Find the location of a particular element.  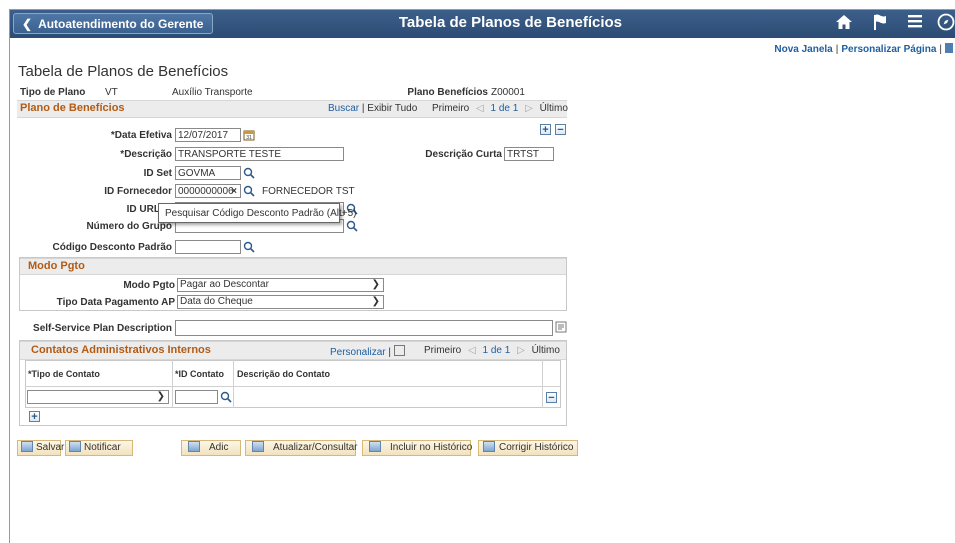

contact-type-select: ❯ is located at coordinates (98, 397).